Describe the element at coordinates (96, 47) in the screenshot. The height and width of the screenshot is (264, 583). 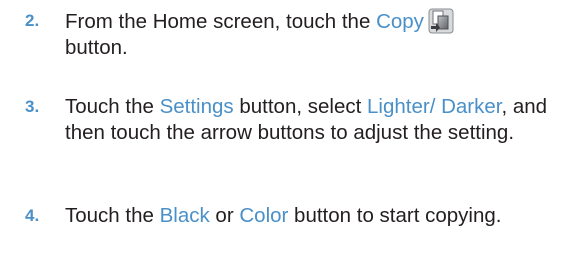
I see `step-text-segment: button.` at that location.